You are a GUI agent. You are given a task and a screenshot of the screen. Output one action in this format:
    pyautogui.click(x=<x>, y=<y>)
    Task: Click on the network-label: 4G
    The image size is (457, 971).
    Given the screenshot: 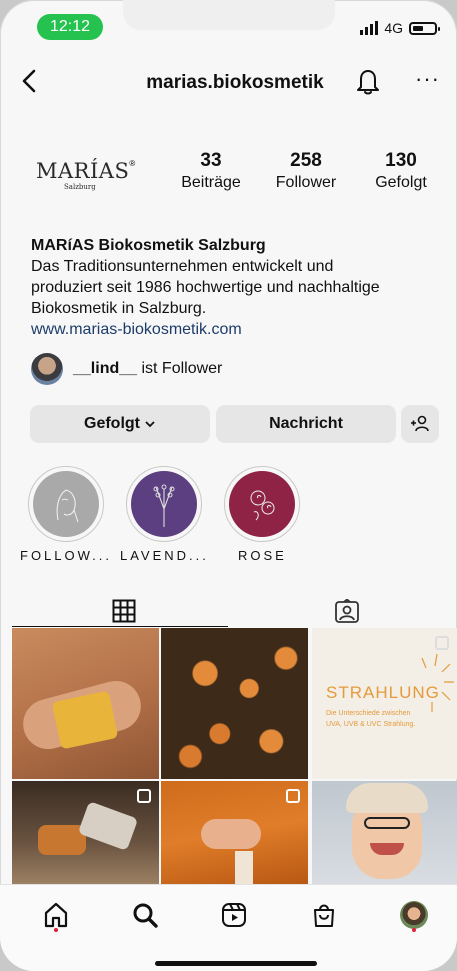 What is the action you would take?
    pyautogui.click(x=393, y=28)
    